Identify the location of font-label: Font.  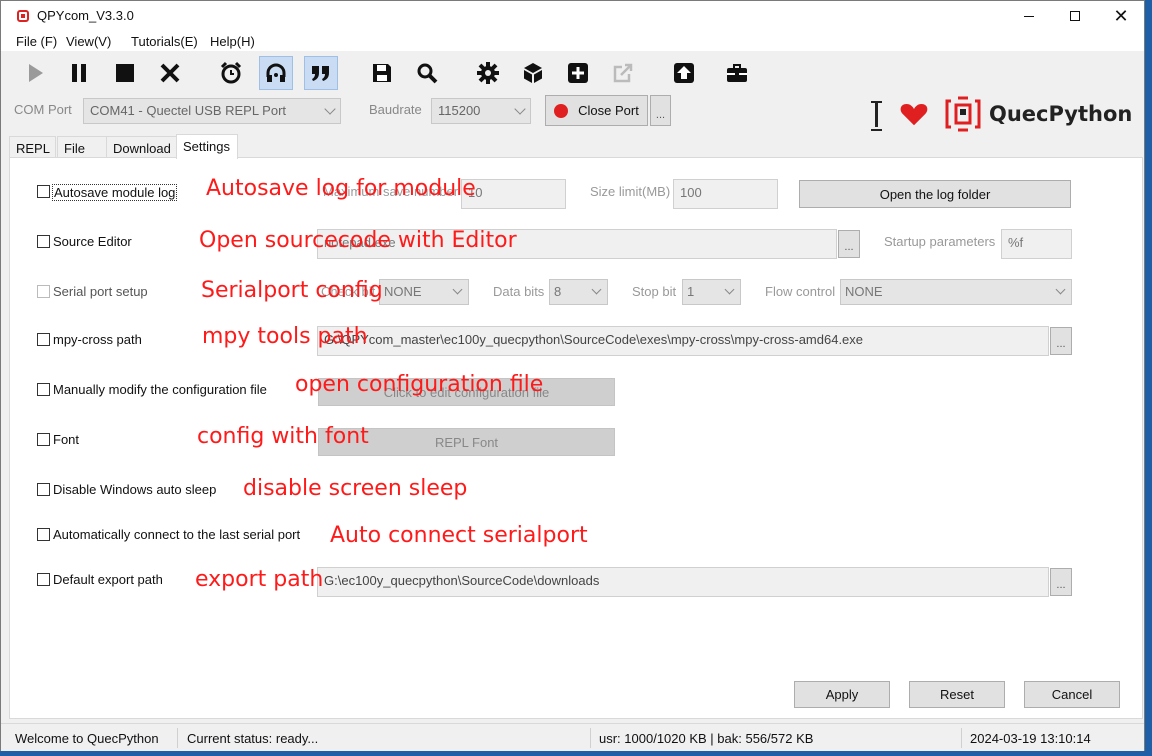
(66, 439).